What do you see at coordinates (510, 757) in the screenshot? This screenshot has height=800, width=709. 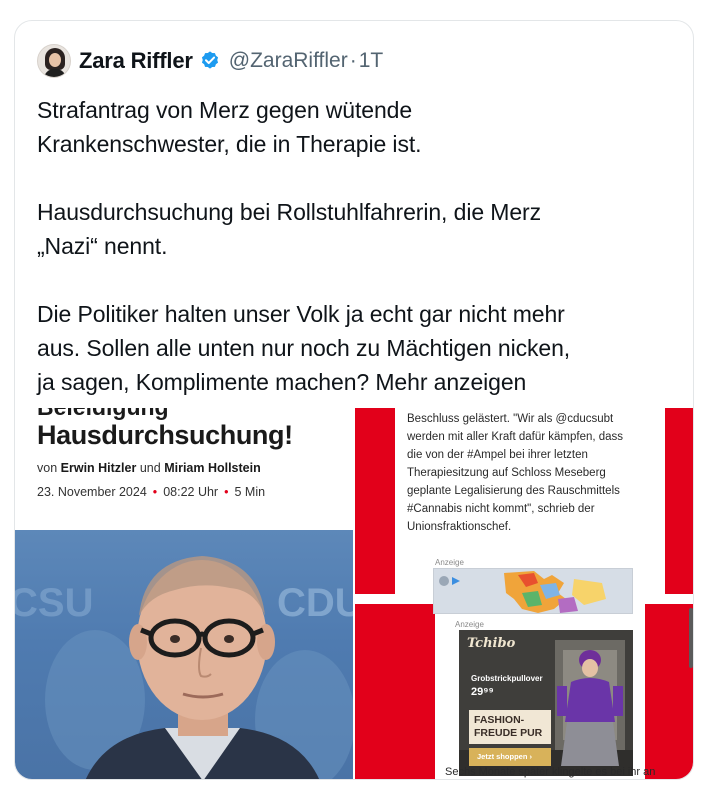 I see `shop-now-button: Jetzt shoppen ›` at bounding box center [510, 757].